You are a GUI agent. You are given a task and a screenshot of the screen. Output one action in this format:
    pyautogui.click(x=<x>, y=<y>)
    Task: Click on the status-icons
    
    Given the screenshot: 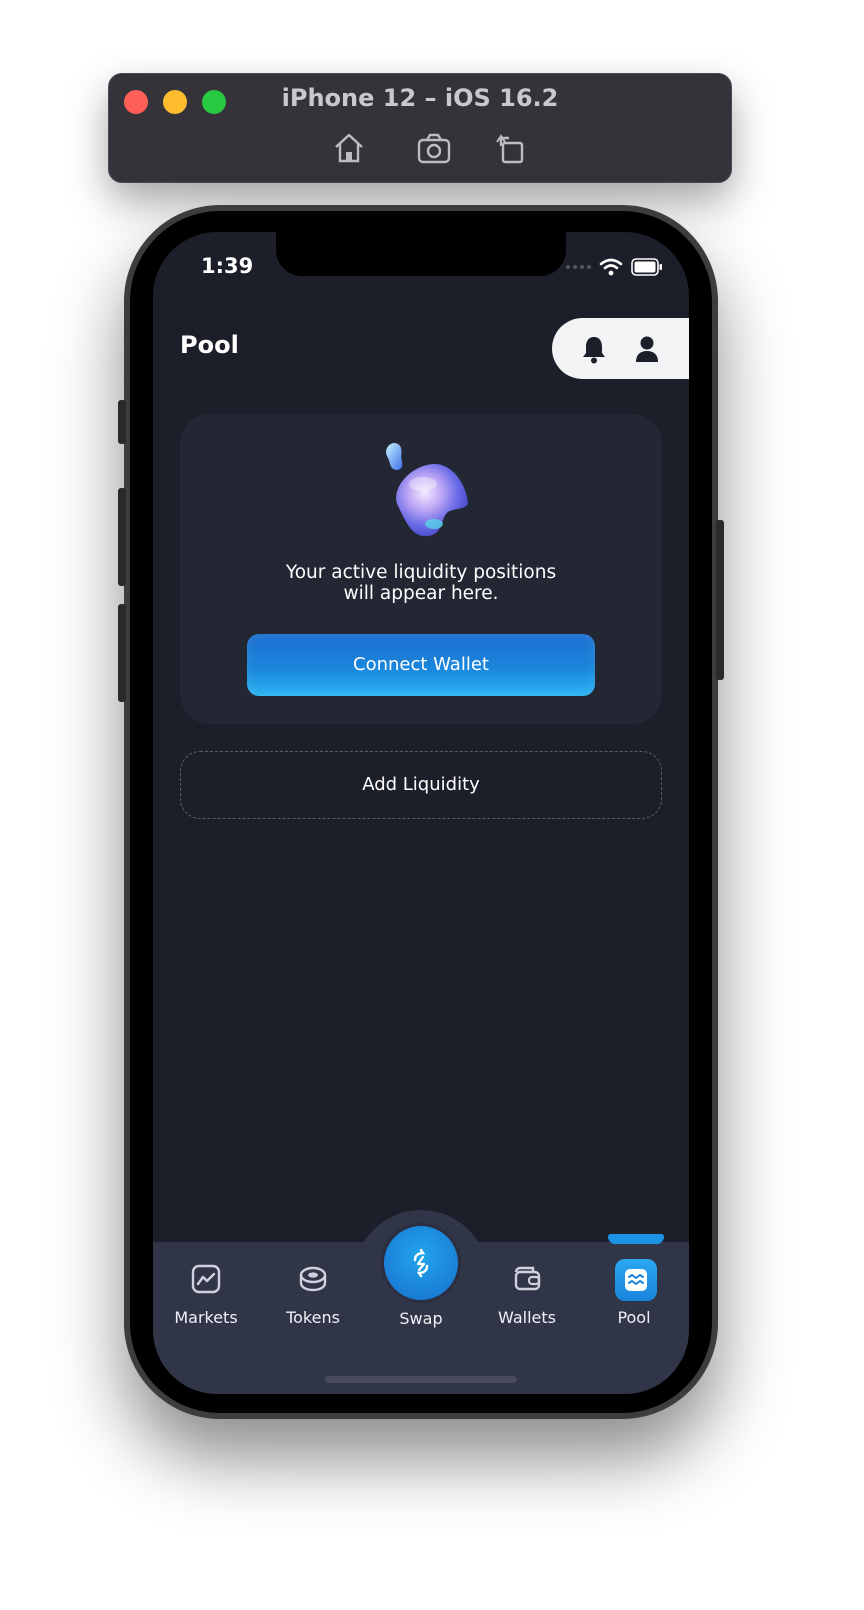 What is the action you would take?
    pyautogui.click(x=614, y=267)
    